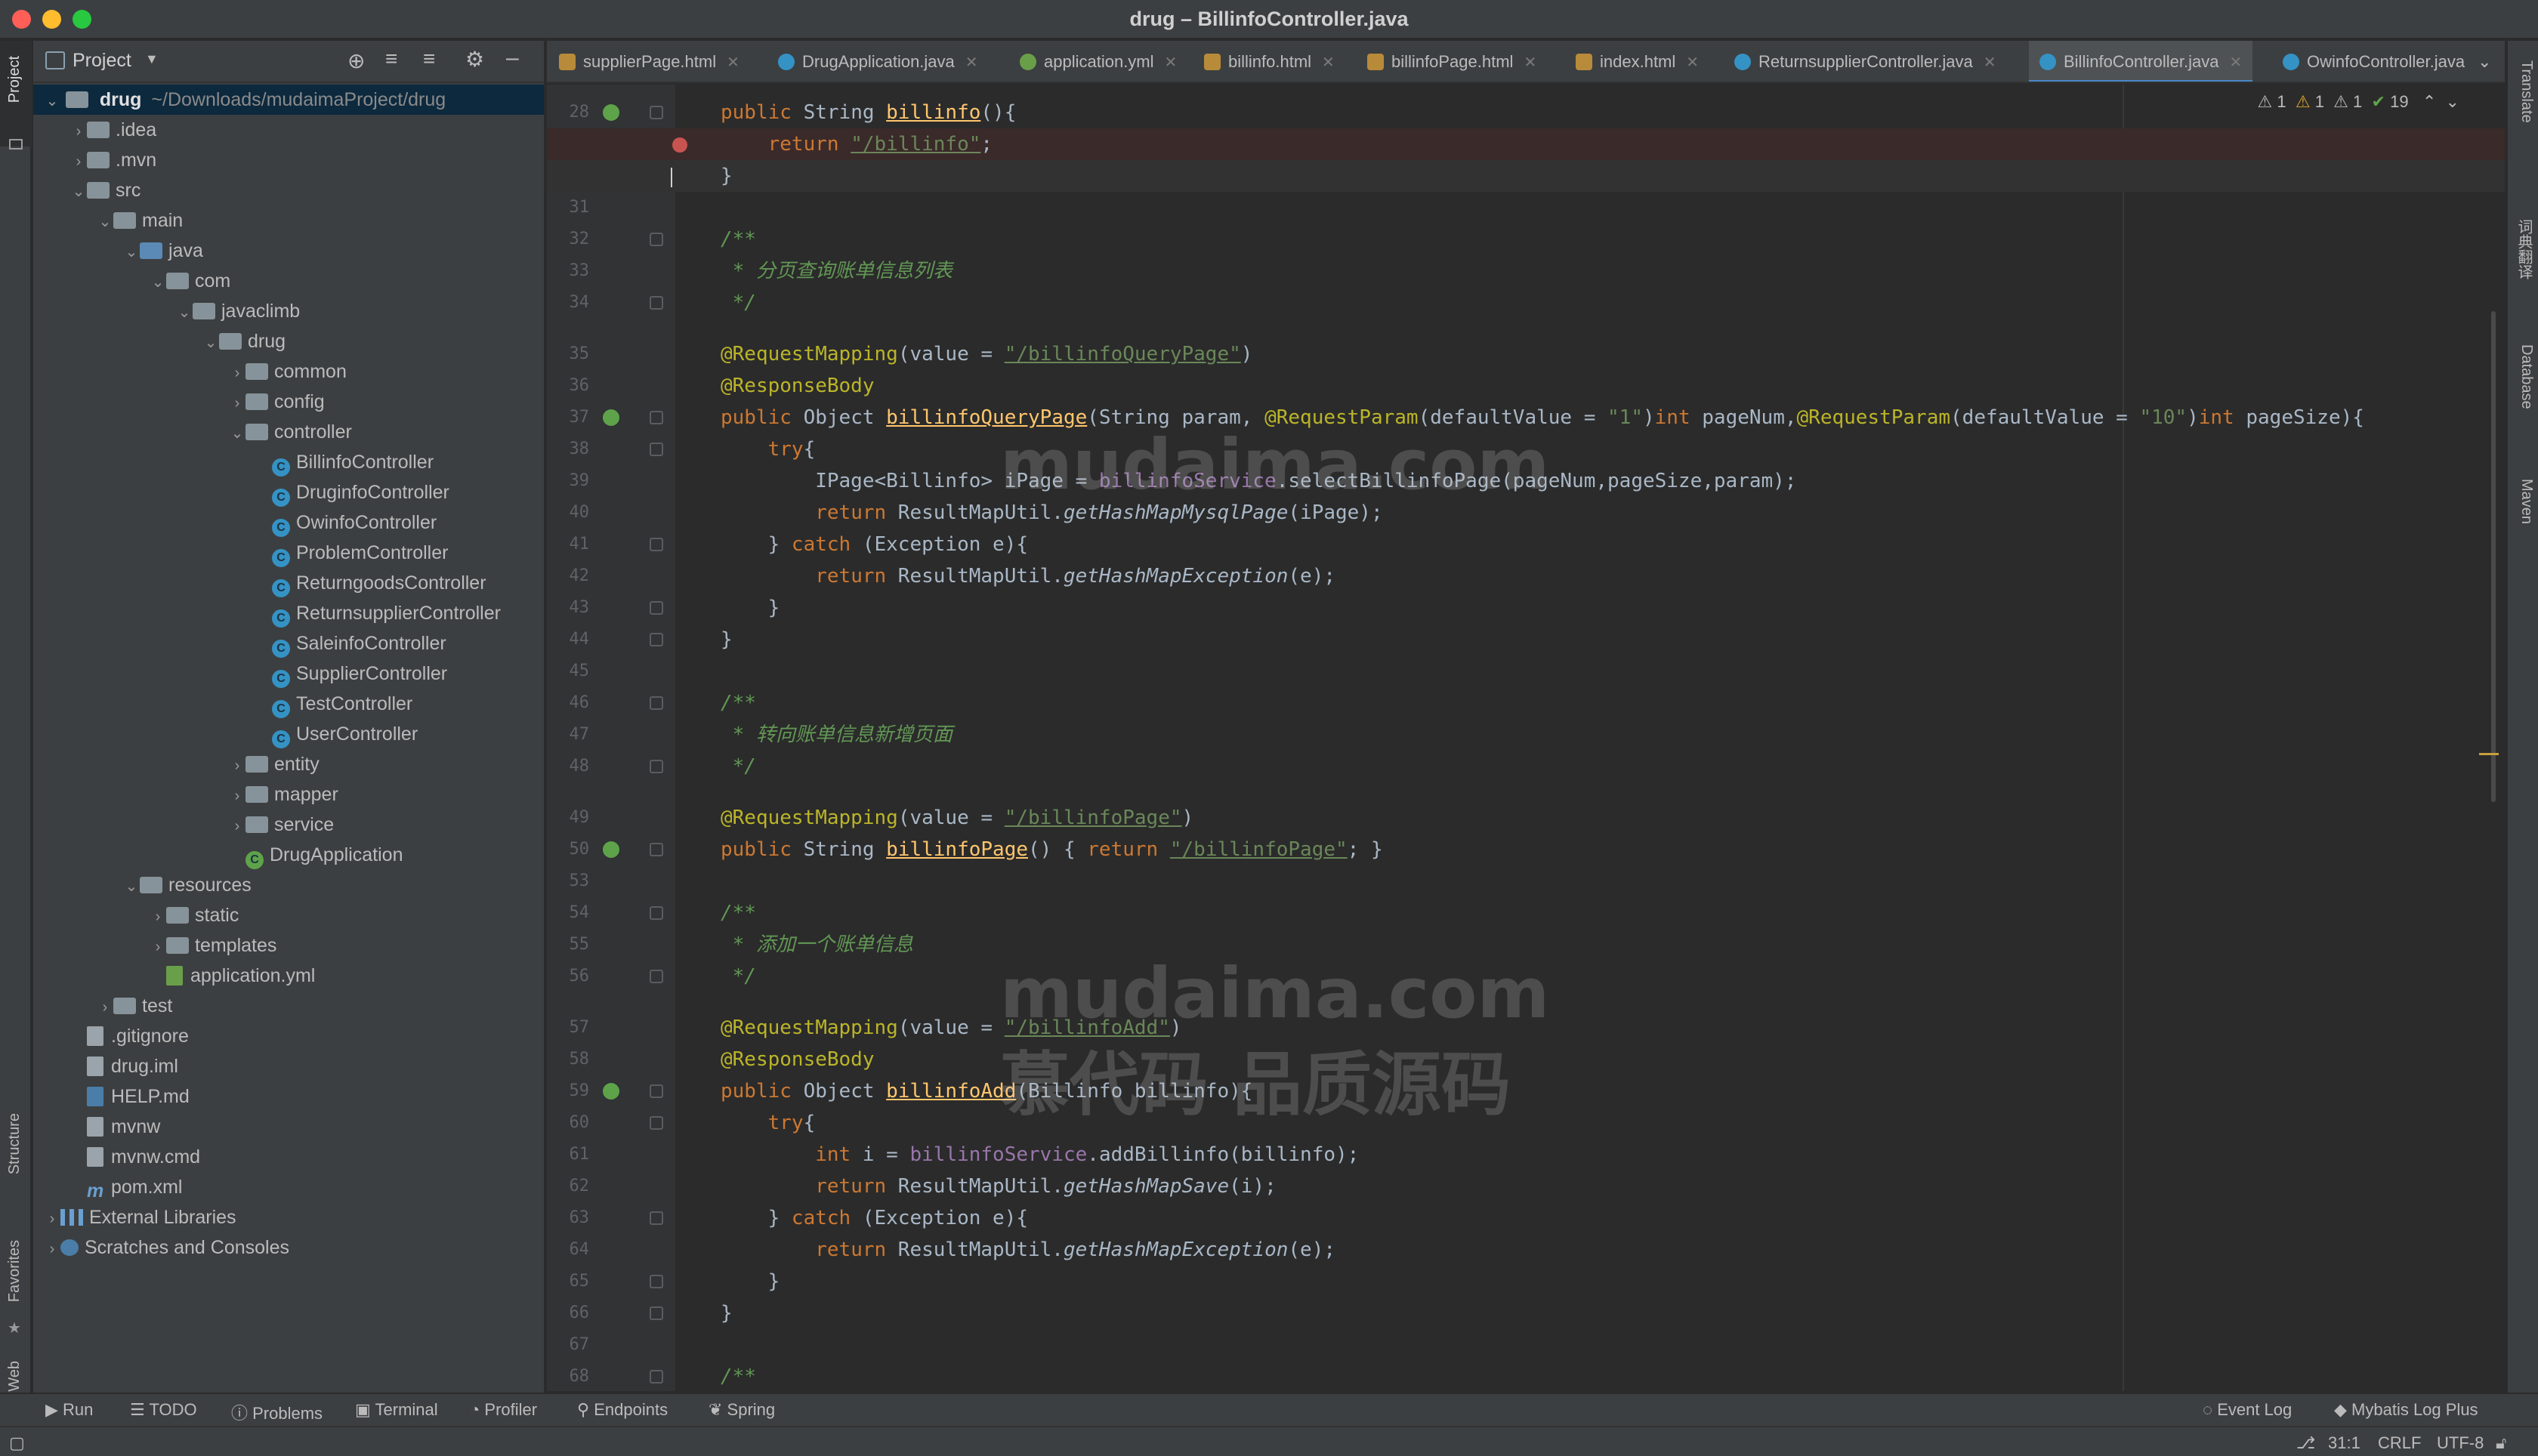 This screenshot has height=1456, width=2538. I want to click on database-tool-button: Database, so click(2524, 376).